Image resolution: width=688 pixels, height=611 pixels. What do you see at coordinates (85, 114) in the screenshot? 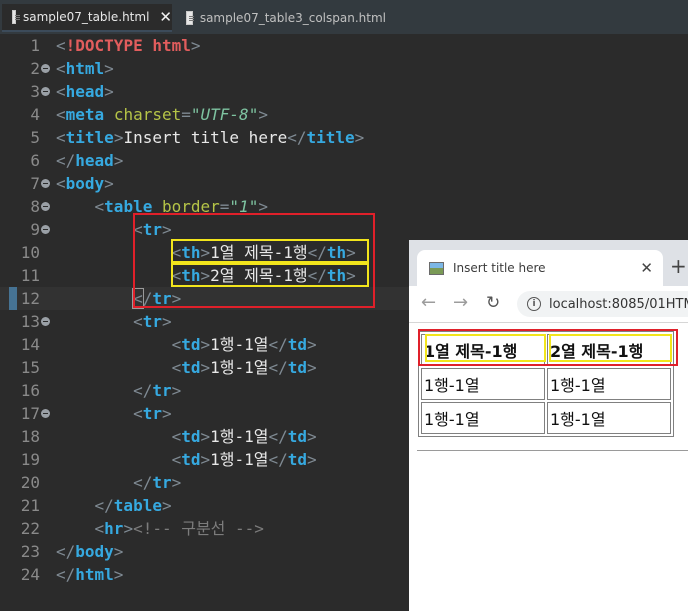
I see `tag-name: meta` at bounding box center [85, 114].